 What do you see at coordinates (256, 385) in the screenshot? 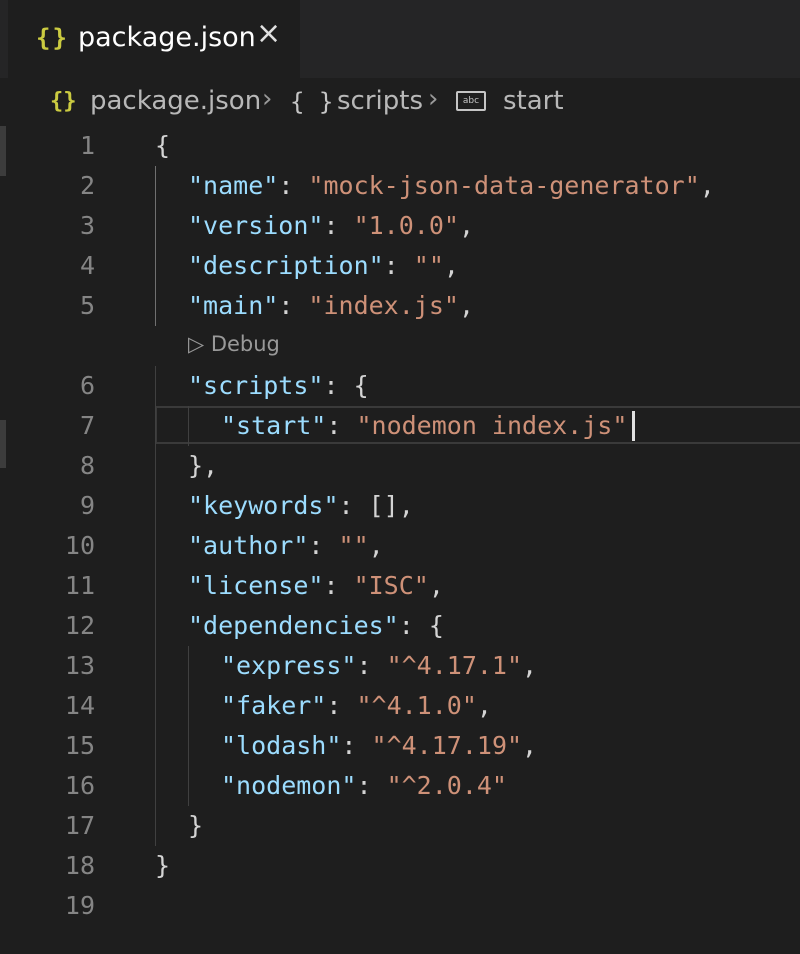
I see `json-key: "scripts"` at bounding box center [256, 385].